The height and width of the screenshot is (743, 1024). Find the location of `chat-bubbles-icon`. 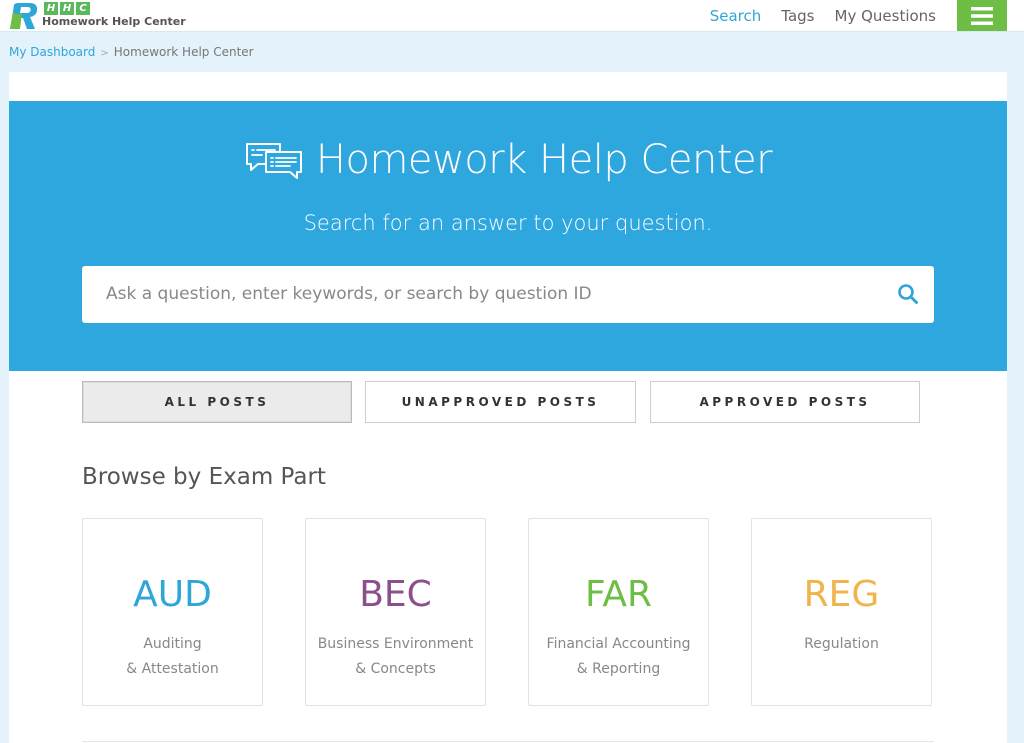

chat-bubbles-icon is located at coordinates (273, 161).